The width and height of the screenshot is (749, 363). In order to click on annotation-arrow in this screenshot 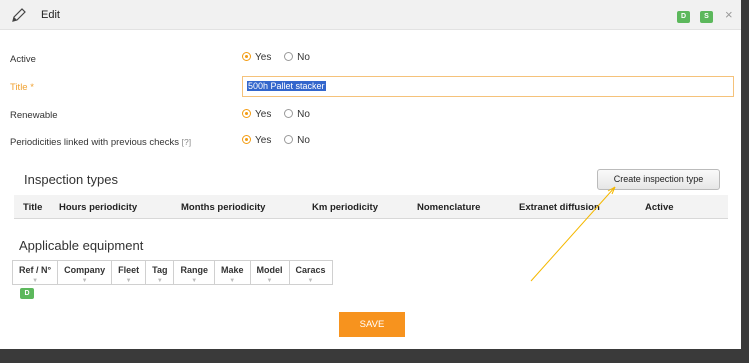, I will do `click(573, 234)`.